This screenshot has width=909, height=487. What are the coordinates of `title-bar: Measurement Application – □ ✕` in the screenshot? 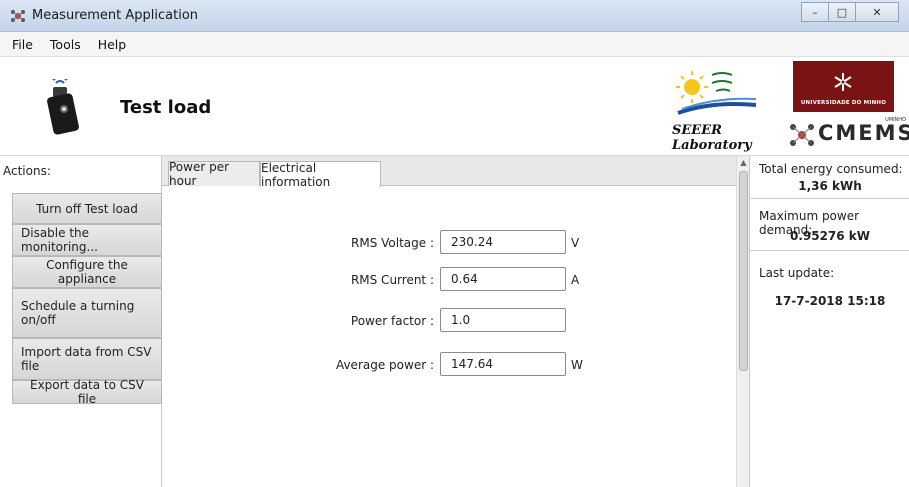 It's located at (454, 16).